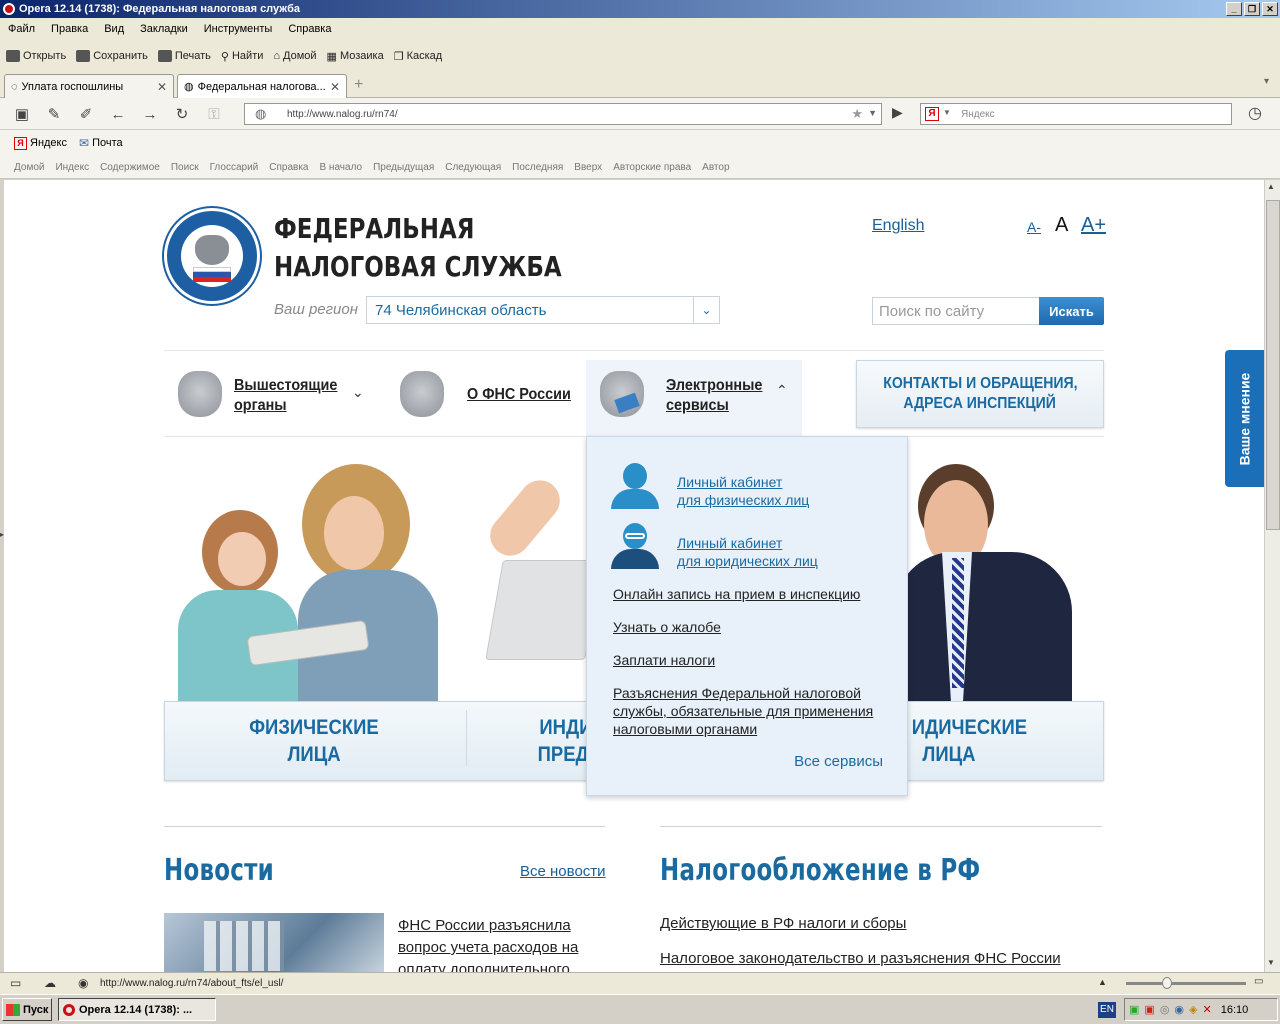 The height and width of the screenshot is (1024, 1280). Describe the element at coordinates (238, 29) in the screenshot. I see `menu-tools: Инструменты` at that location.